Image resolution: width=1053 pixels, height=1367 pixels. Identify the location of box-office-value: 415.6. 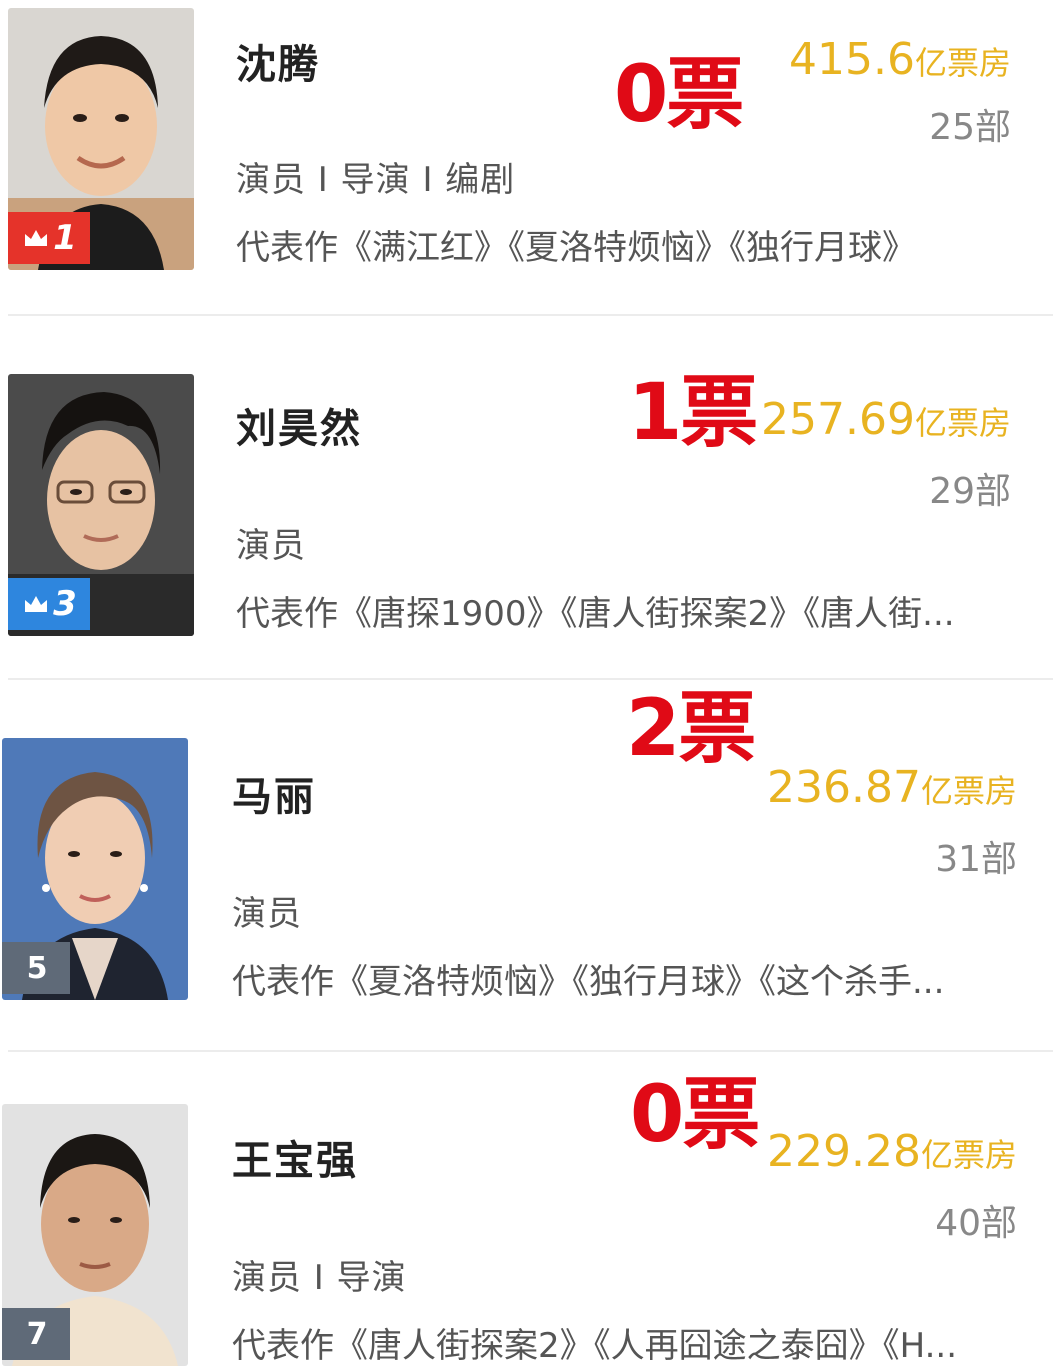
(852, 59).